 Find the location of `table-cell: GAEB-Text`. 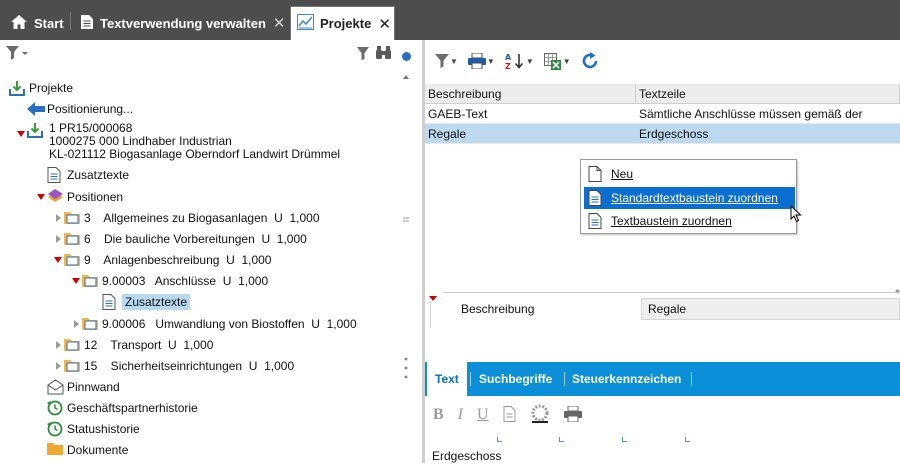

table-cell: GAEB-Text is located at coordinates (458, 113).